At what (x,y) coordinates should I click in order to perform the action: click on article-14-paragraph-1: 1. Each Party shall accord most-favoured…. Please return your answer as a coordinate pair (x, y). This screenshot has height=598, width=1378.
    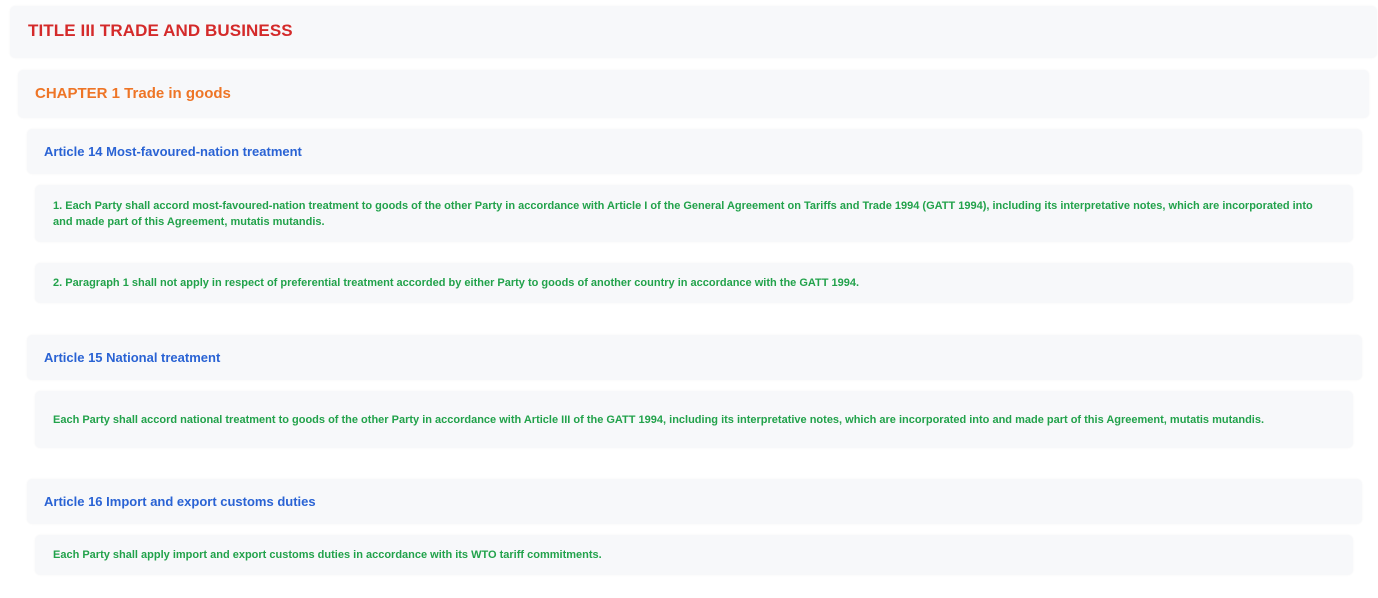
    Looking at the image, I should click on (694, 213).